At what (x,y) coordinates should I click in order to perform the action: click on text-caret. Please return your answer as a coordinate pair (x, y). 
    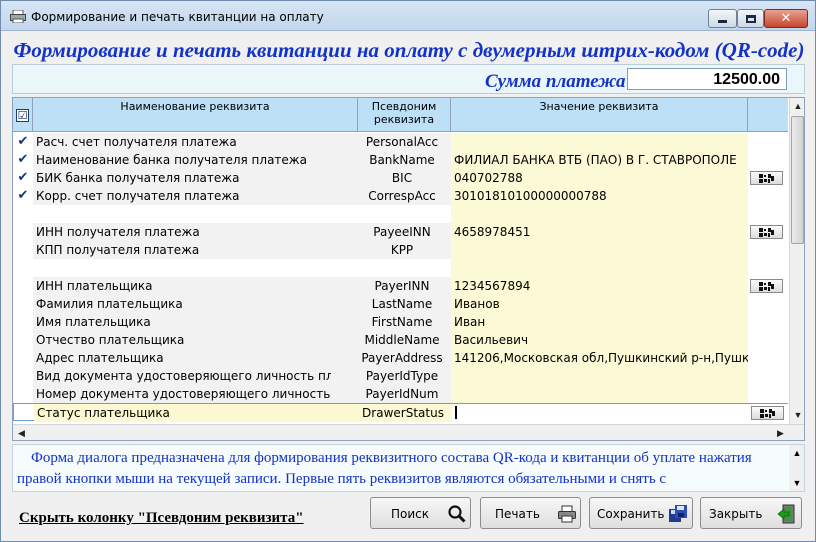
    Looking at the image, I should click on (456, 412).